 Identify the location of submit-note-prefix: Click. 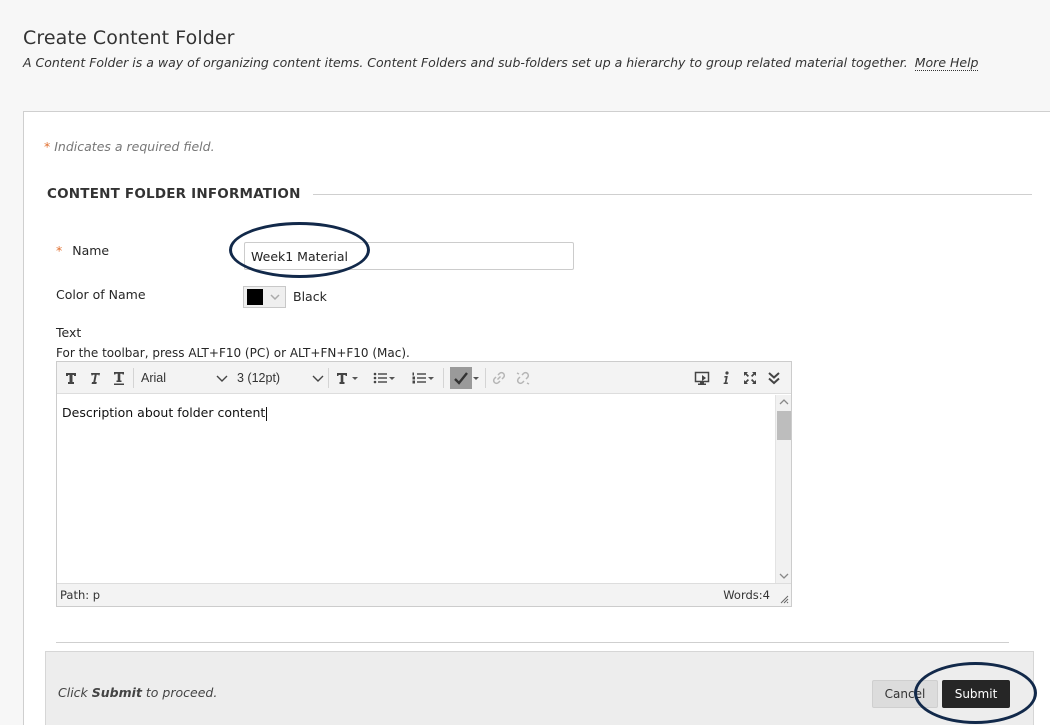
(73, 692).